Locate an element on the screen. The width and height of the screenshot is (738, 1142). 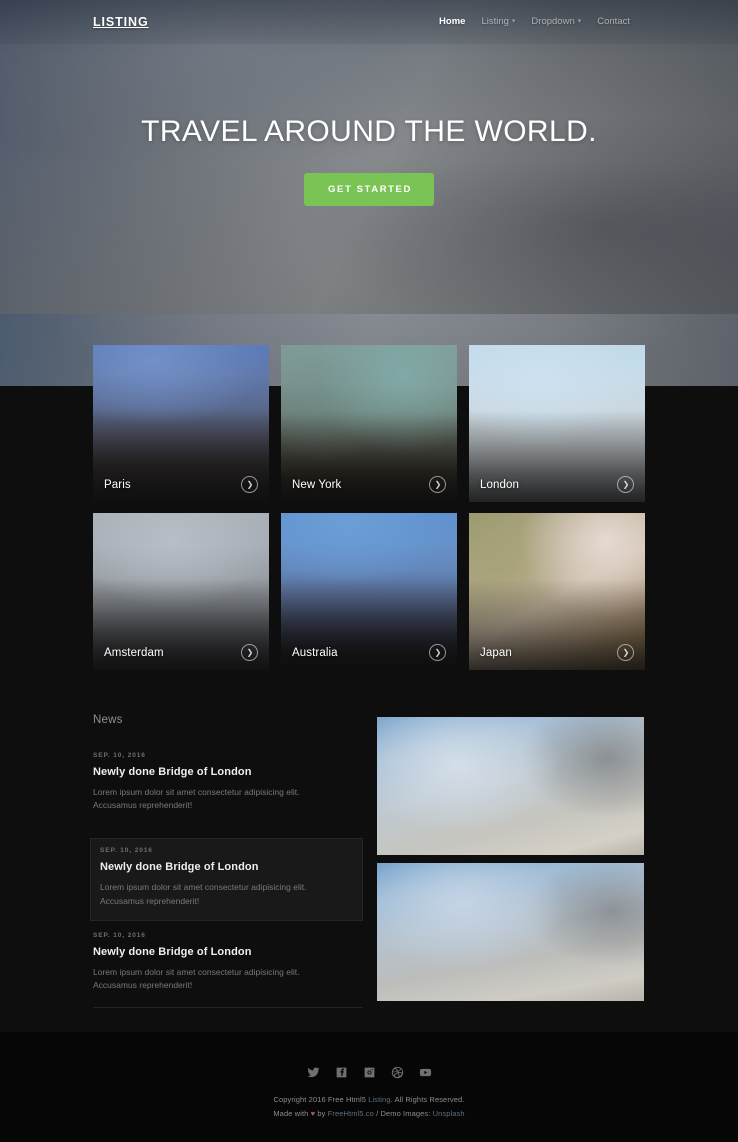
news-media-column is located at coordinates (510, 863).